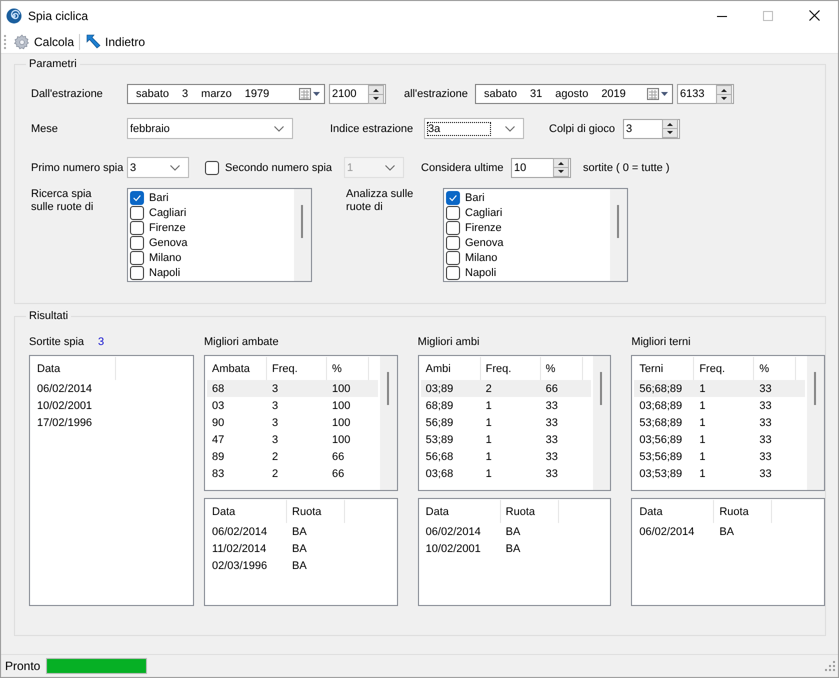  Describe the element at coordinates (506, 456) in the screenshot. I see `table-row: 56;68 1 33` at that location.